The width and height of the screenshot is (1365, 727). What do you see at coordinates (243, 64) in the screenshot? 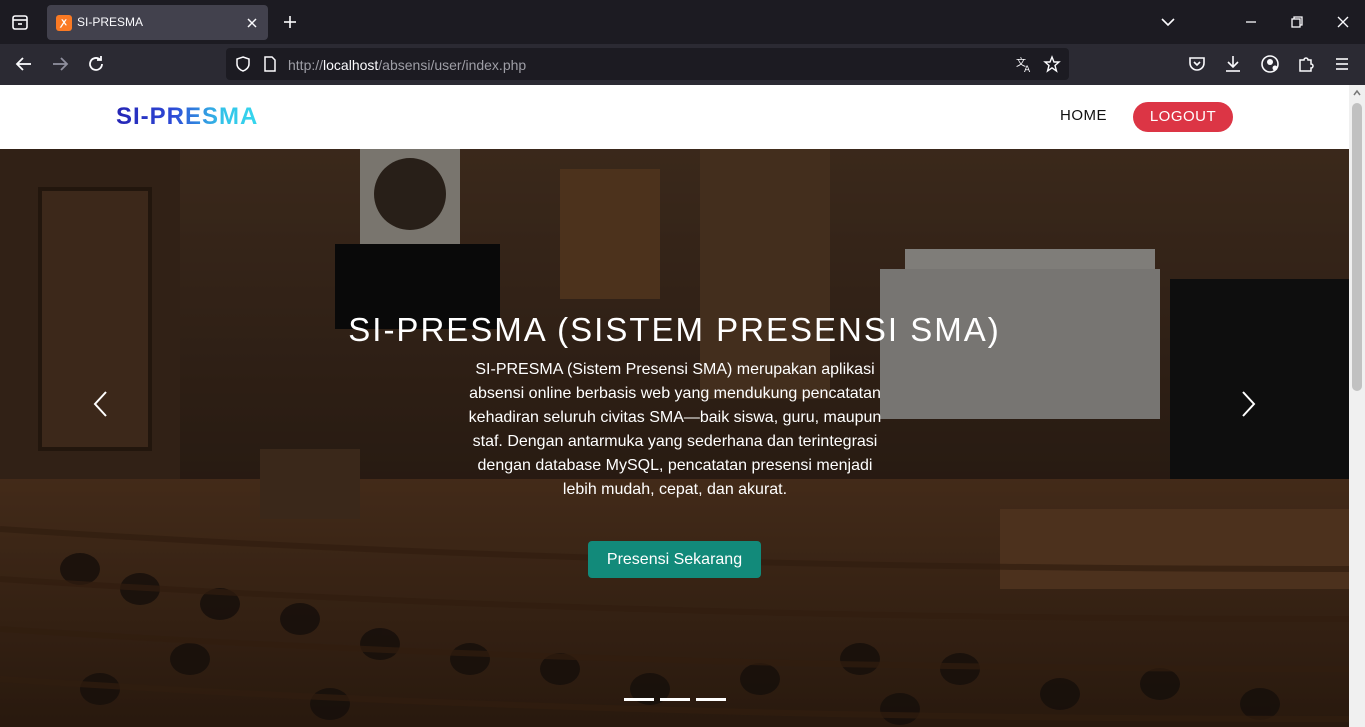
I see `shield-icon` at bounding box center [243, 64].